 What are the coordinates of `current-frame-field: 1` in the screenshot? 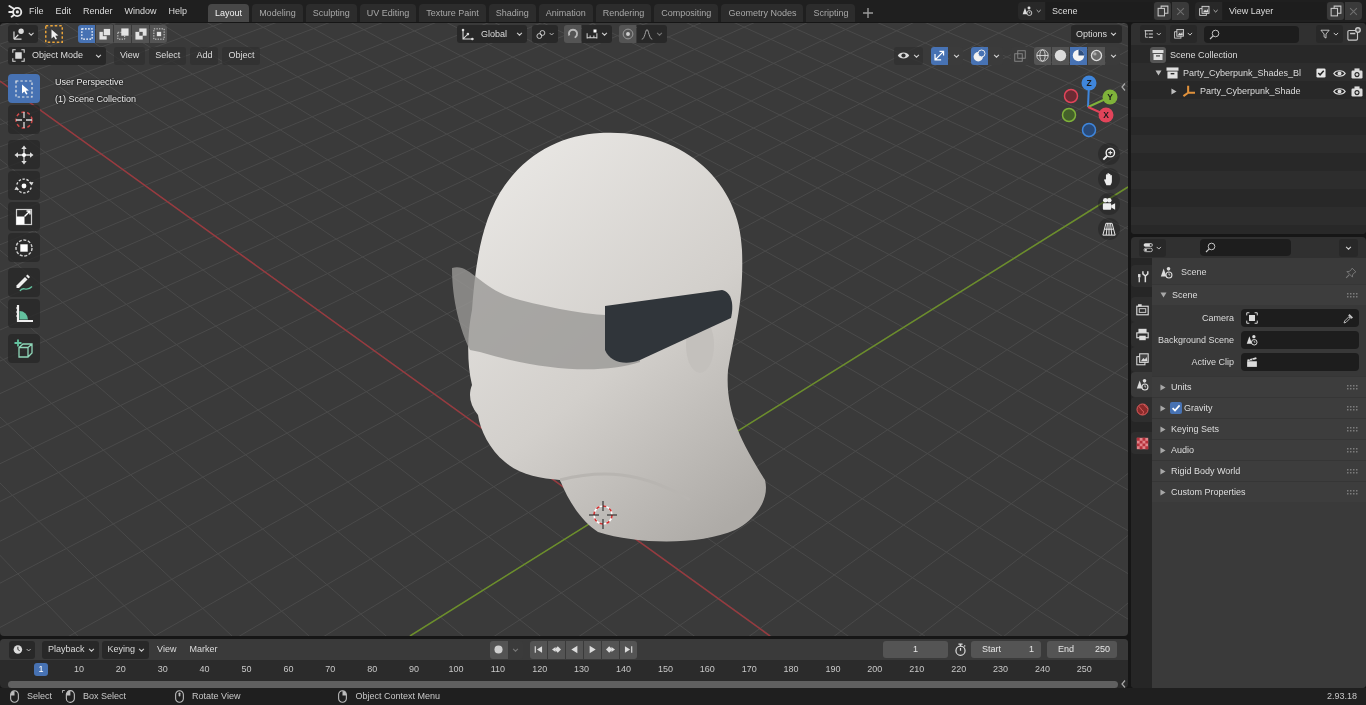 It's located at (915, 649).